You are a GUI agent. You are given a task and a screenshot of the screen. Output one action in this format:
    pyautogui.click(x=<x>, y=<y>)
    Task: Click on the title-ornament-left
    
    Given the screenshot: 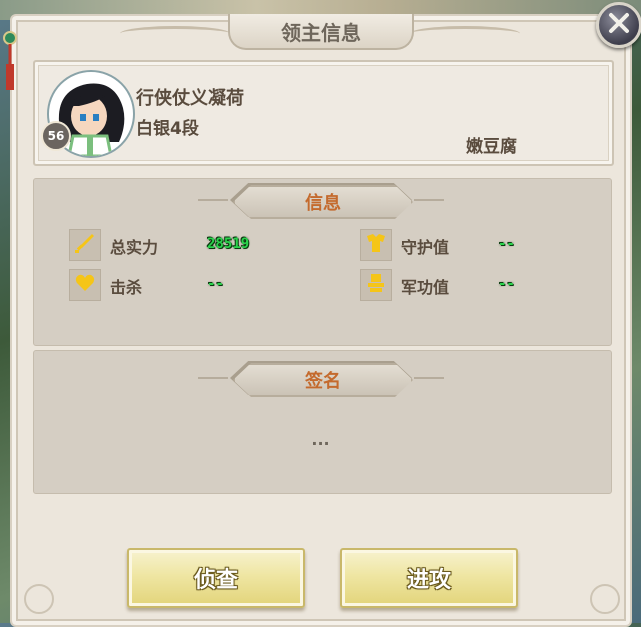 What is the action you would take?
    pyautogui.click(x=175, y=33)
    